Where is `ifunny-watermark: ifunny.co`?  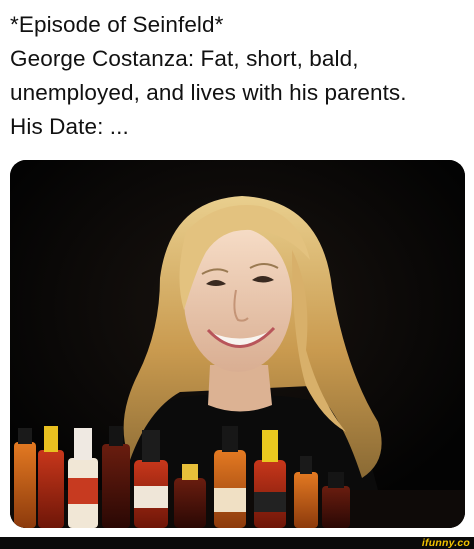 ifunny-watermark: ifunny.co is located at coordinates (445, 543).